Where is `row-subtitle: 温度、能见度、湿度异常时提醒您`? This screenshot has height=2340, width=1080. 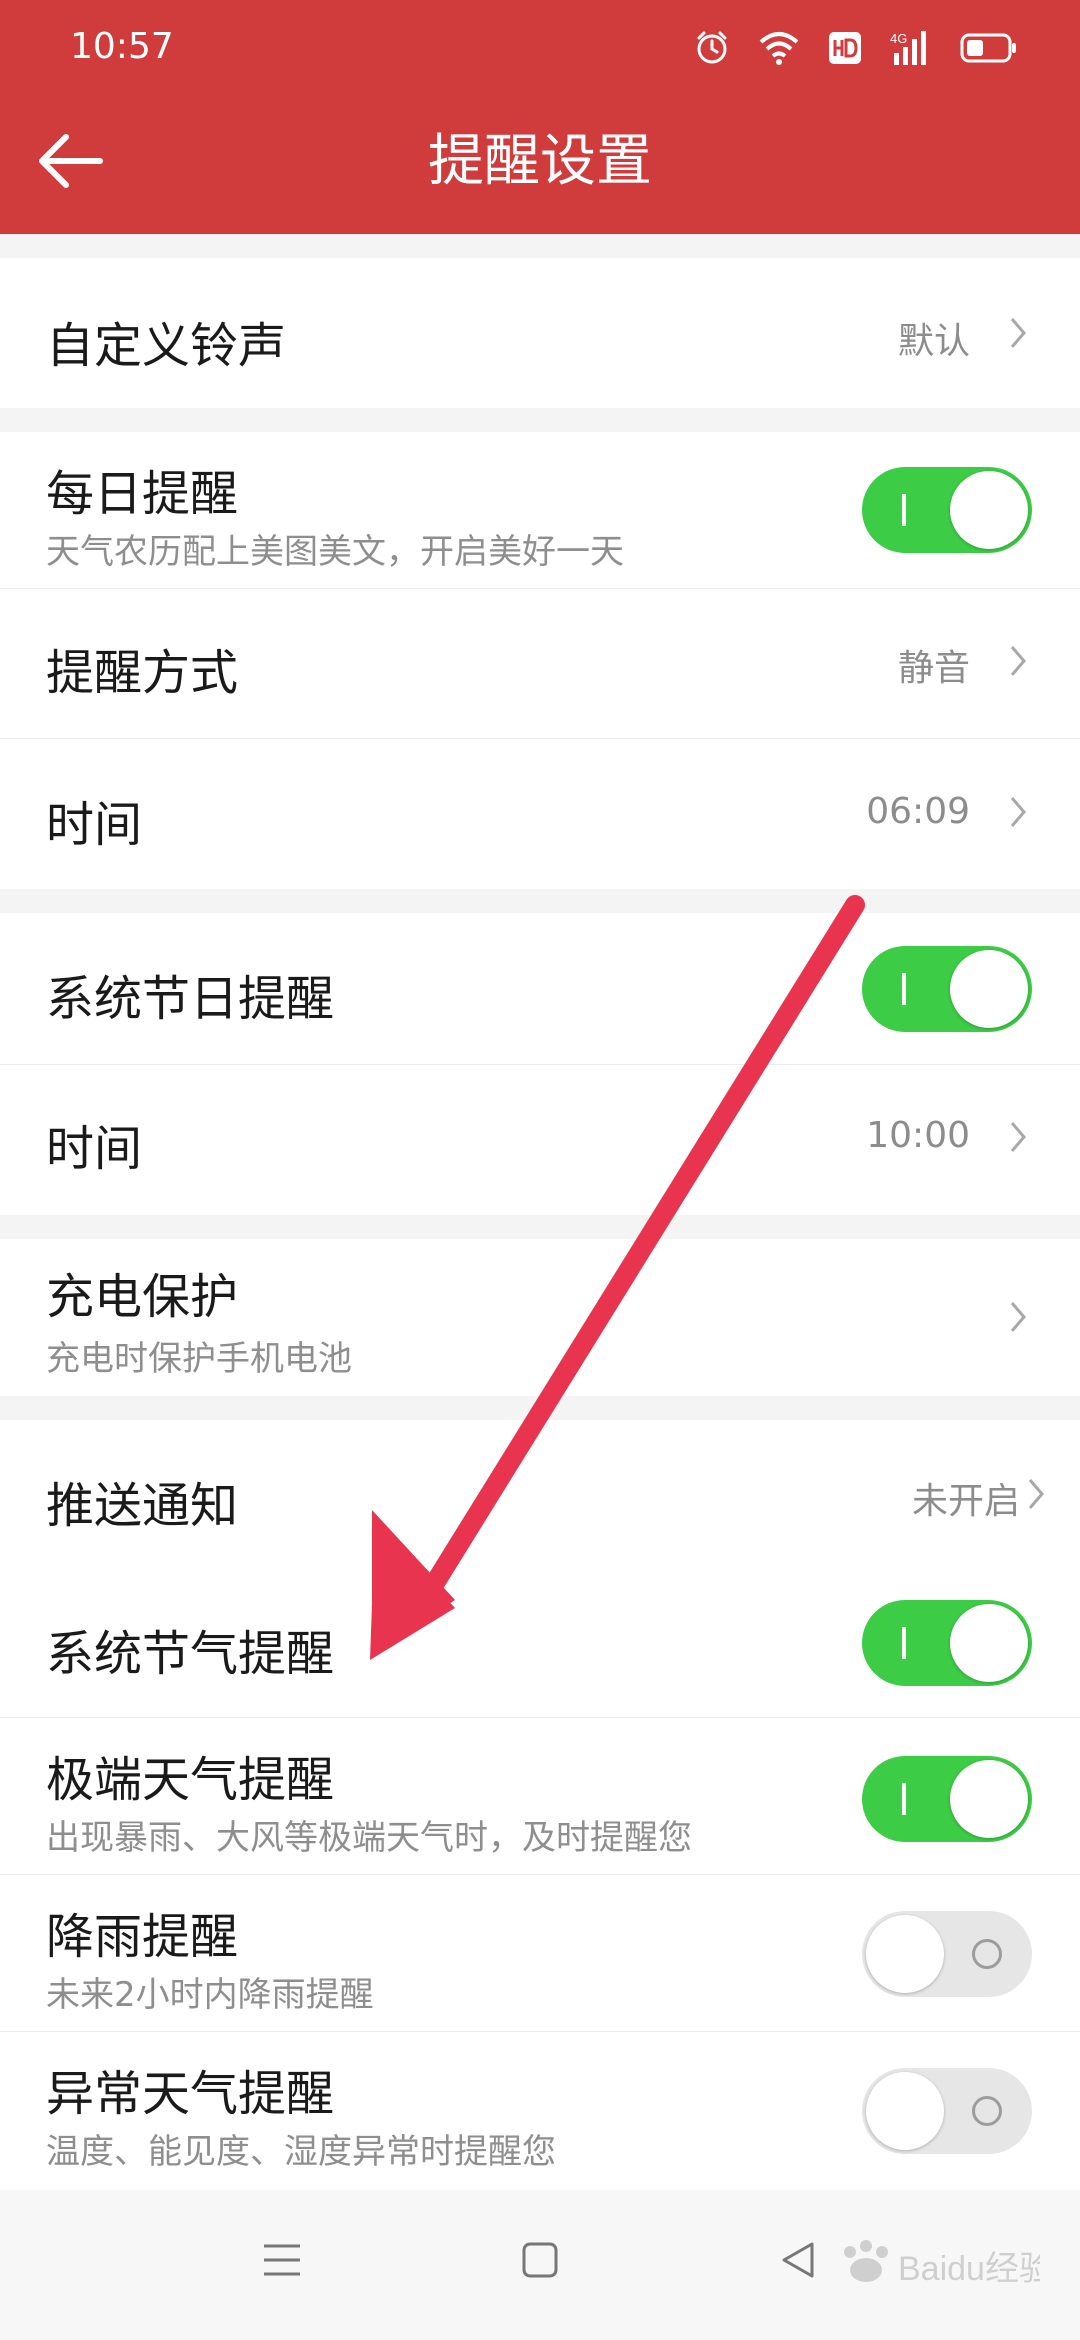
row-subtitle: 温度、能见度、湿度异常时提醒您 is located at coordinates (301, 2152).